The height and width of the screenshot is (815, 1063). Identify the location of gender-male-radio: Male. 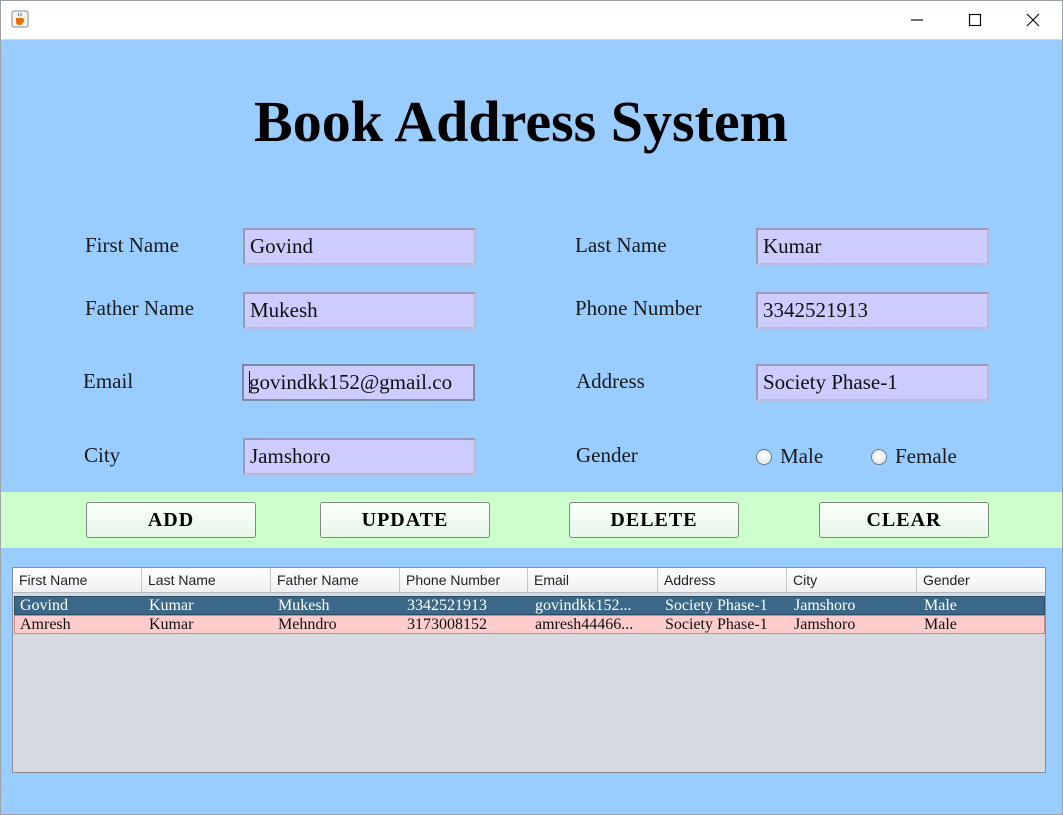
(789, 456).